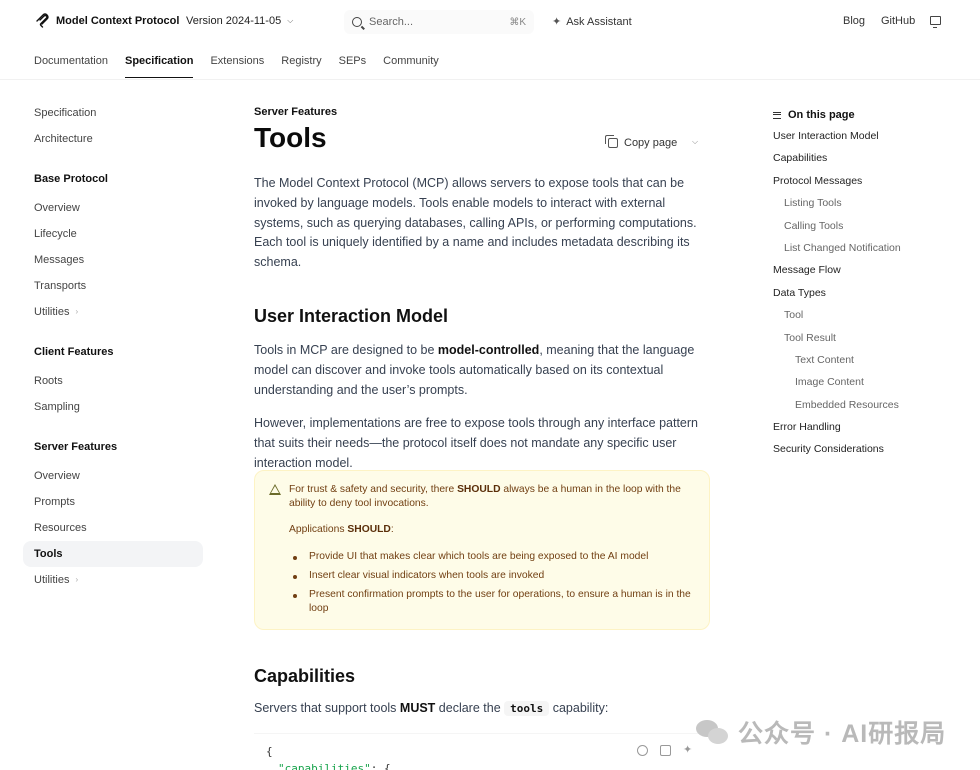  I want to click on tabs-divider, so click(490, 79).